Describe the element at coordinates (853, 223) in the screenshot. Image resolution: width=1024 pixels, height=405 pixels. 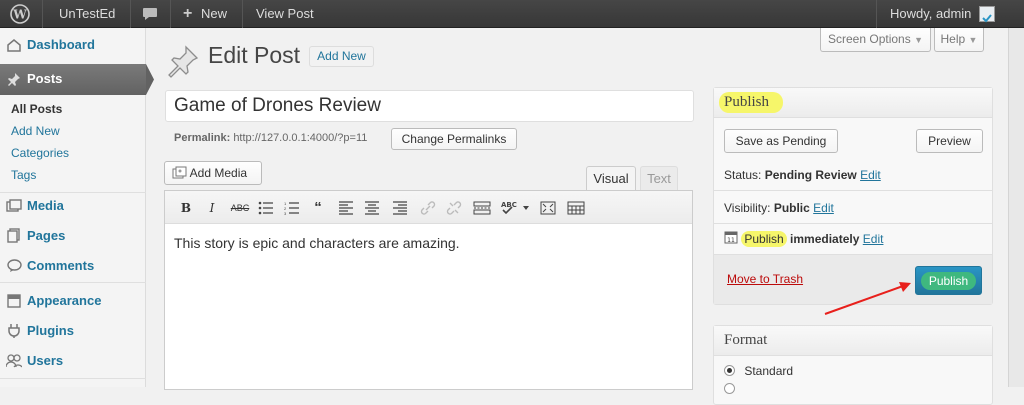
I see `visibility-divider` at that location.